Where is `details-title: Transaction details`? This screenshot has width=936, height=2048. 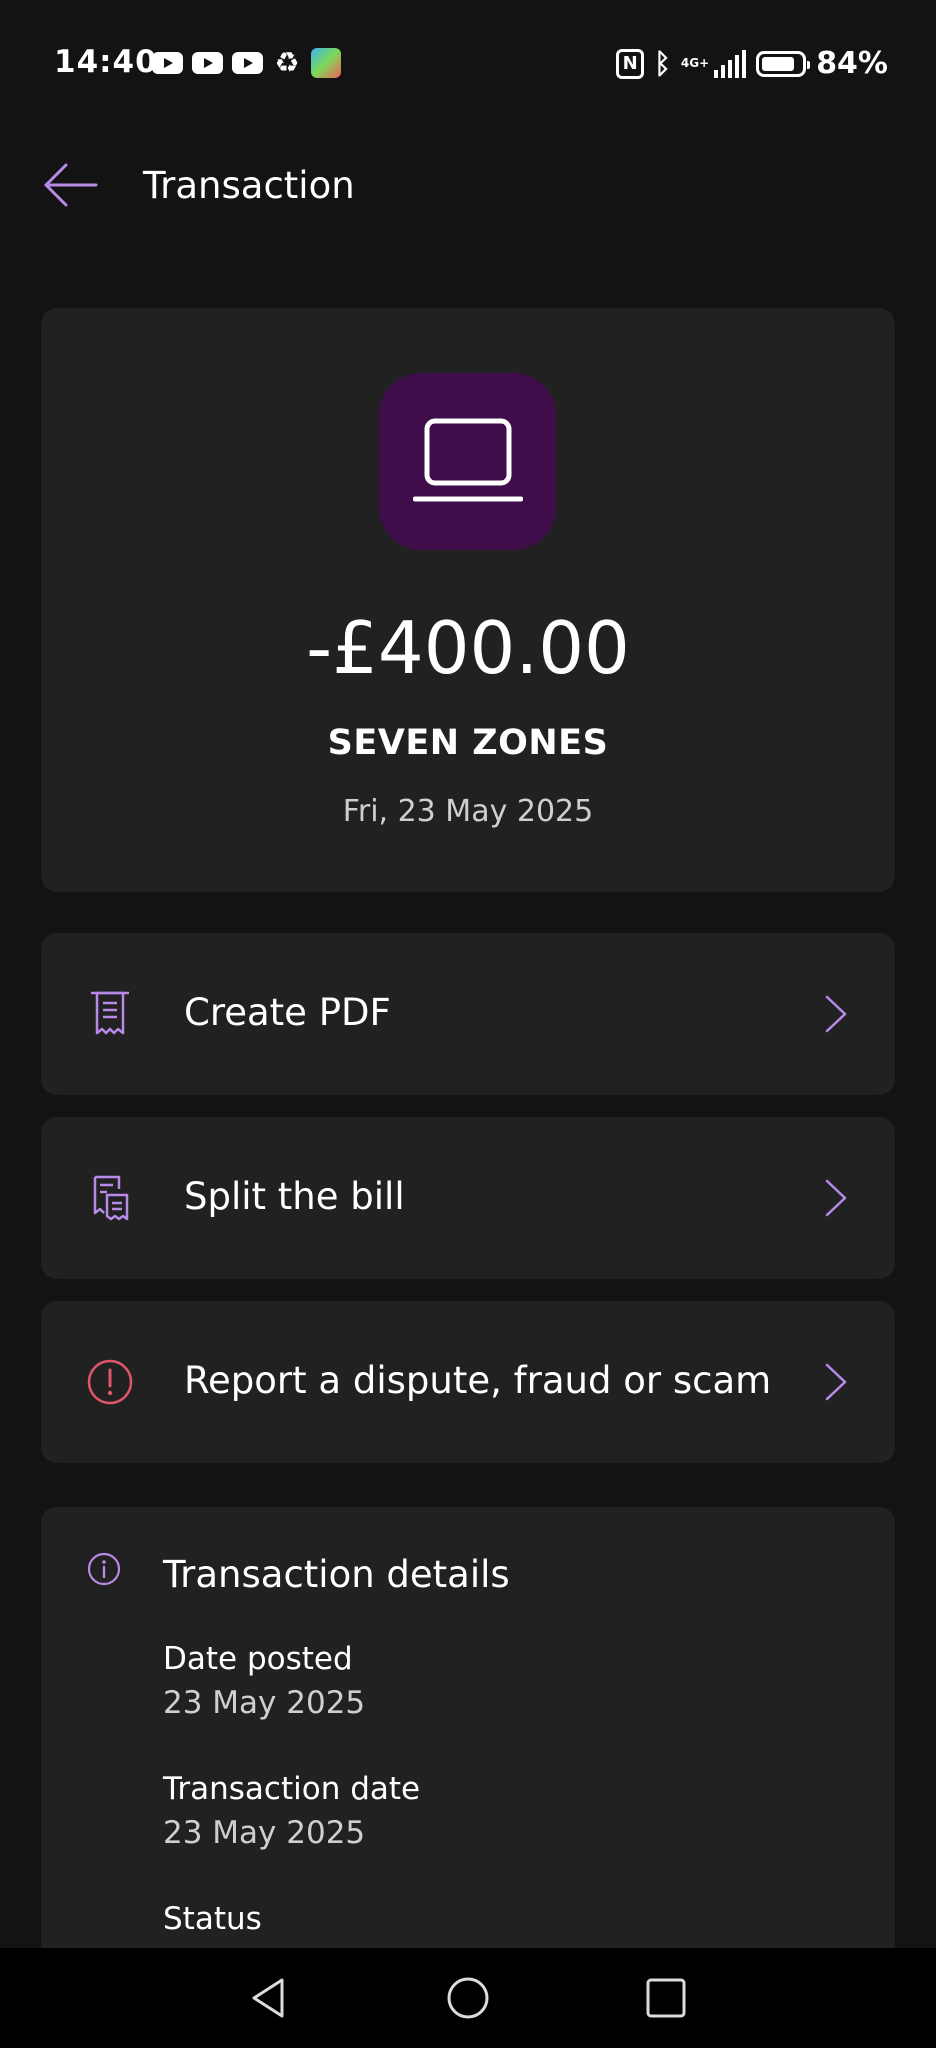
details-title: Transaction details is located at coordinates (336, 1574).